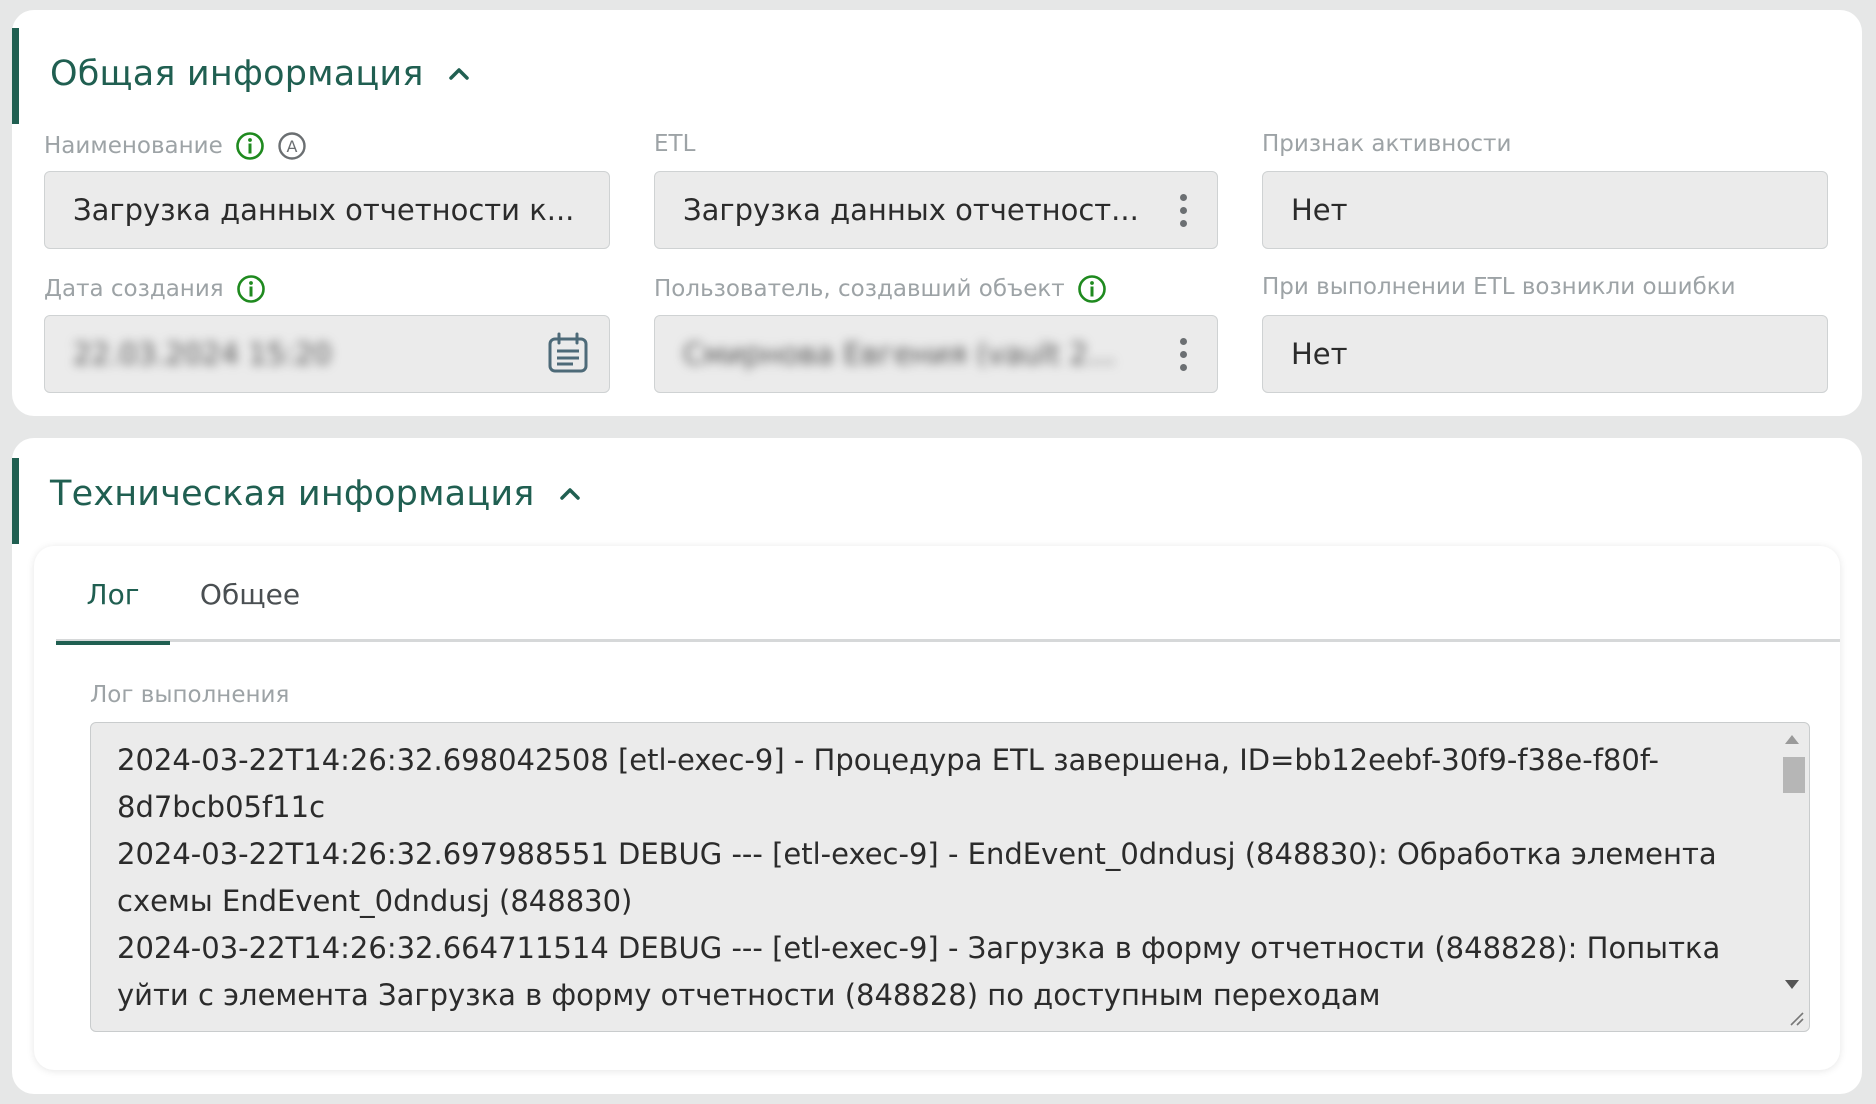 The width and height of the screenshot is (1876, 1104). I want to click on active-field-label: Признак активности, so click(1386, 144).